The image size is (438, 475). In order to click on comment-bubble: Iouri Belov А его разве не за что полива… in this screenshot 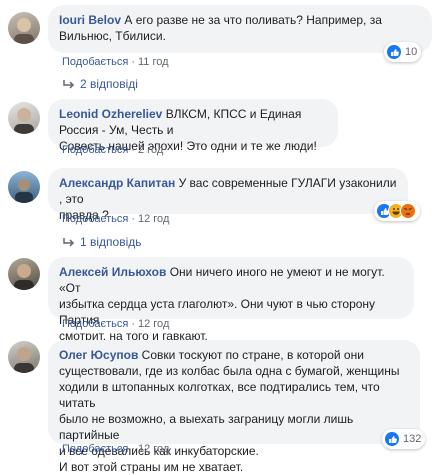, I will do `click(240, 29)`.